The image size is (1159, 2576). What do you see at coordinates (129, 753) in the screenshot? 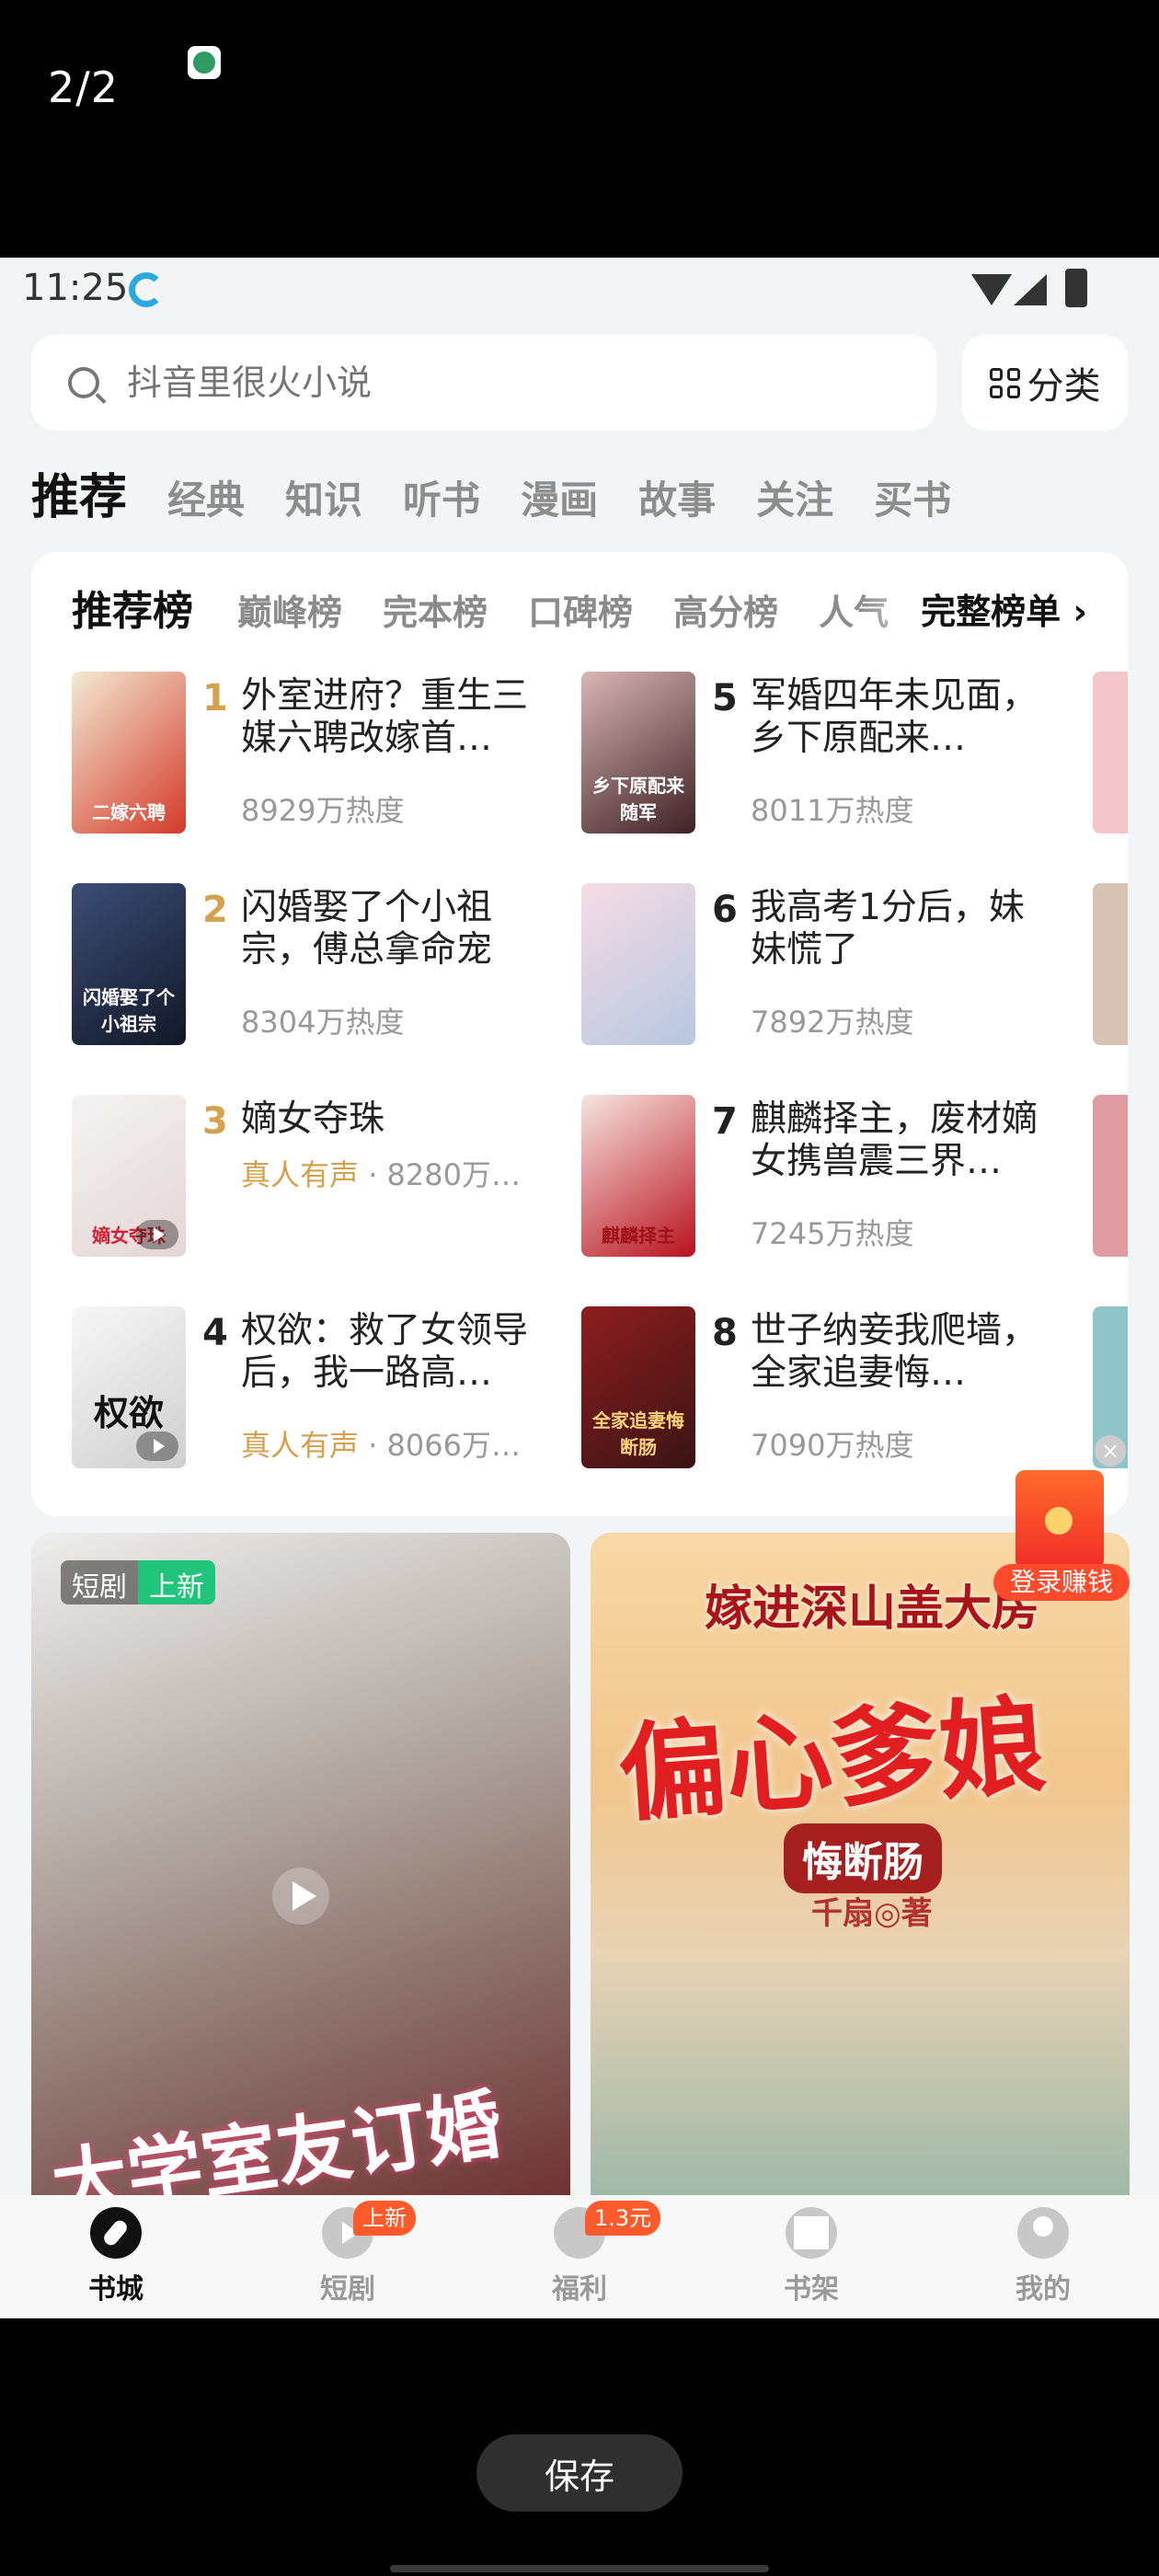
I see `book-cover: 二嫁六聘` at bounding box center [129, 753].